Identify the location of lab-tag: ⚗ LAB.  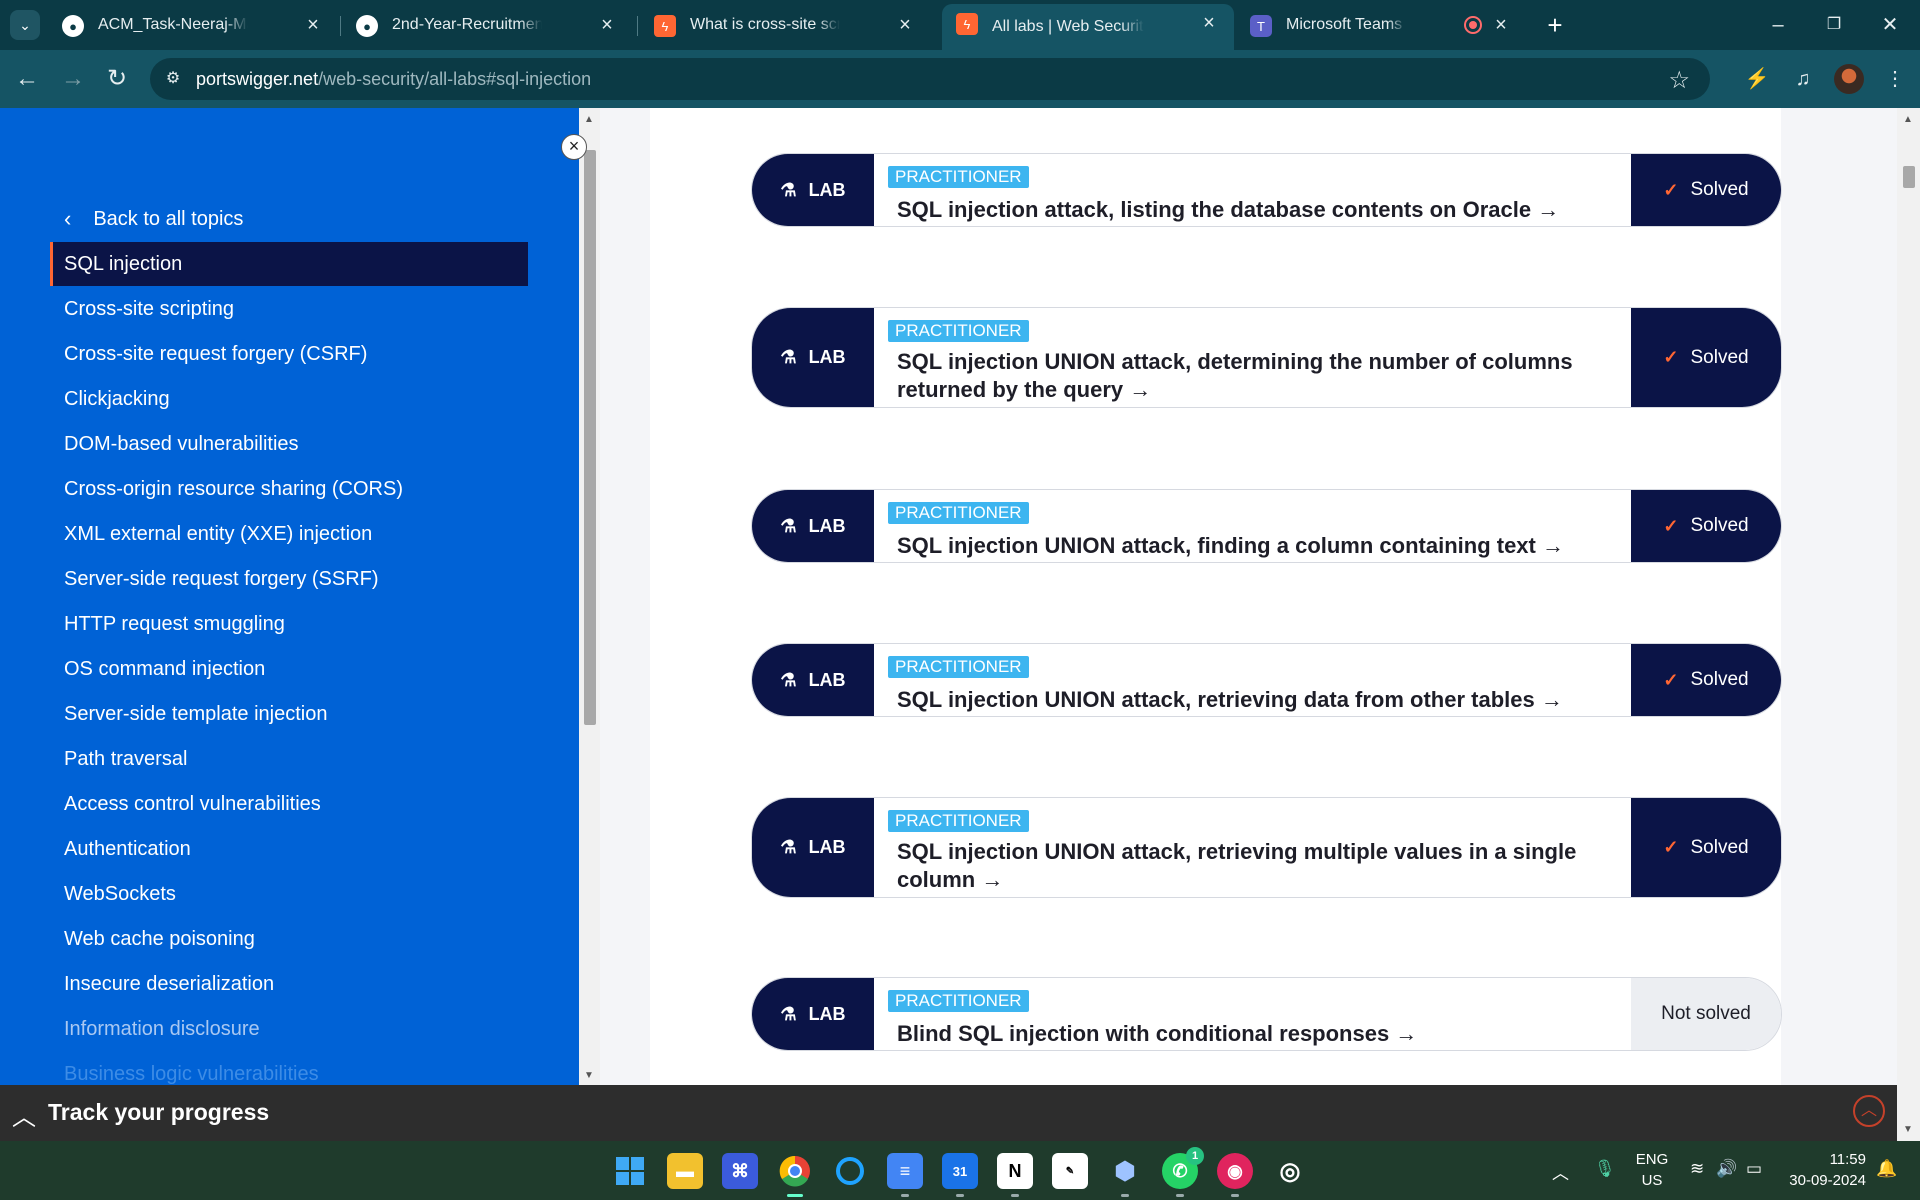
(813, 190).